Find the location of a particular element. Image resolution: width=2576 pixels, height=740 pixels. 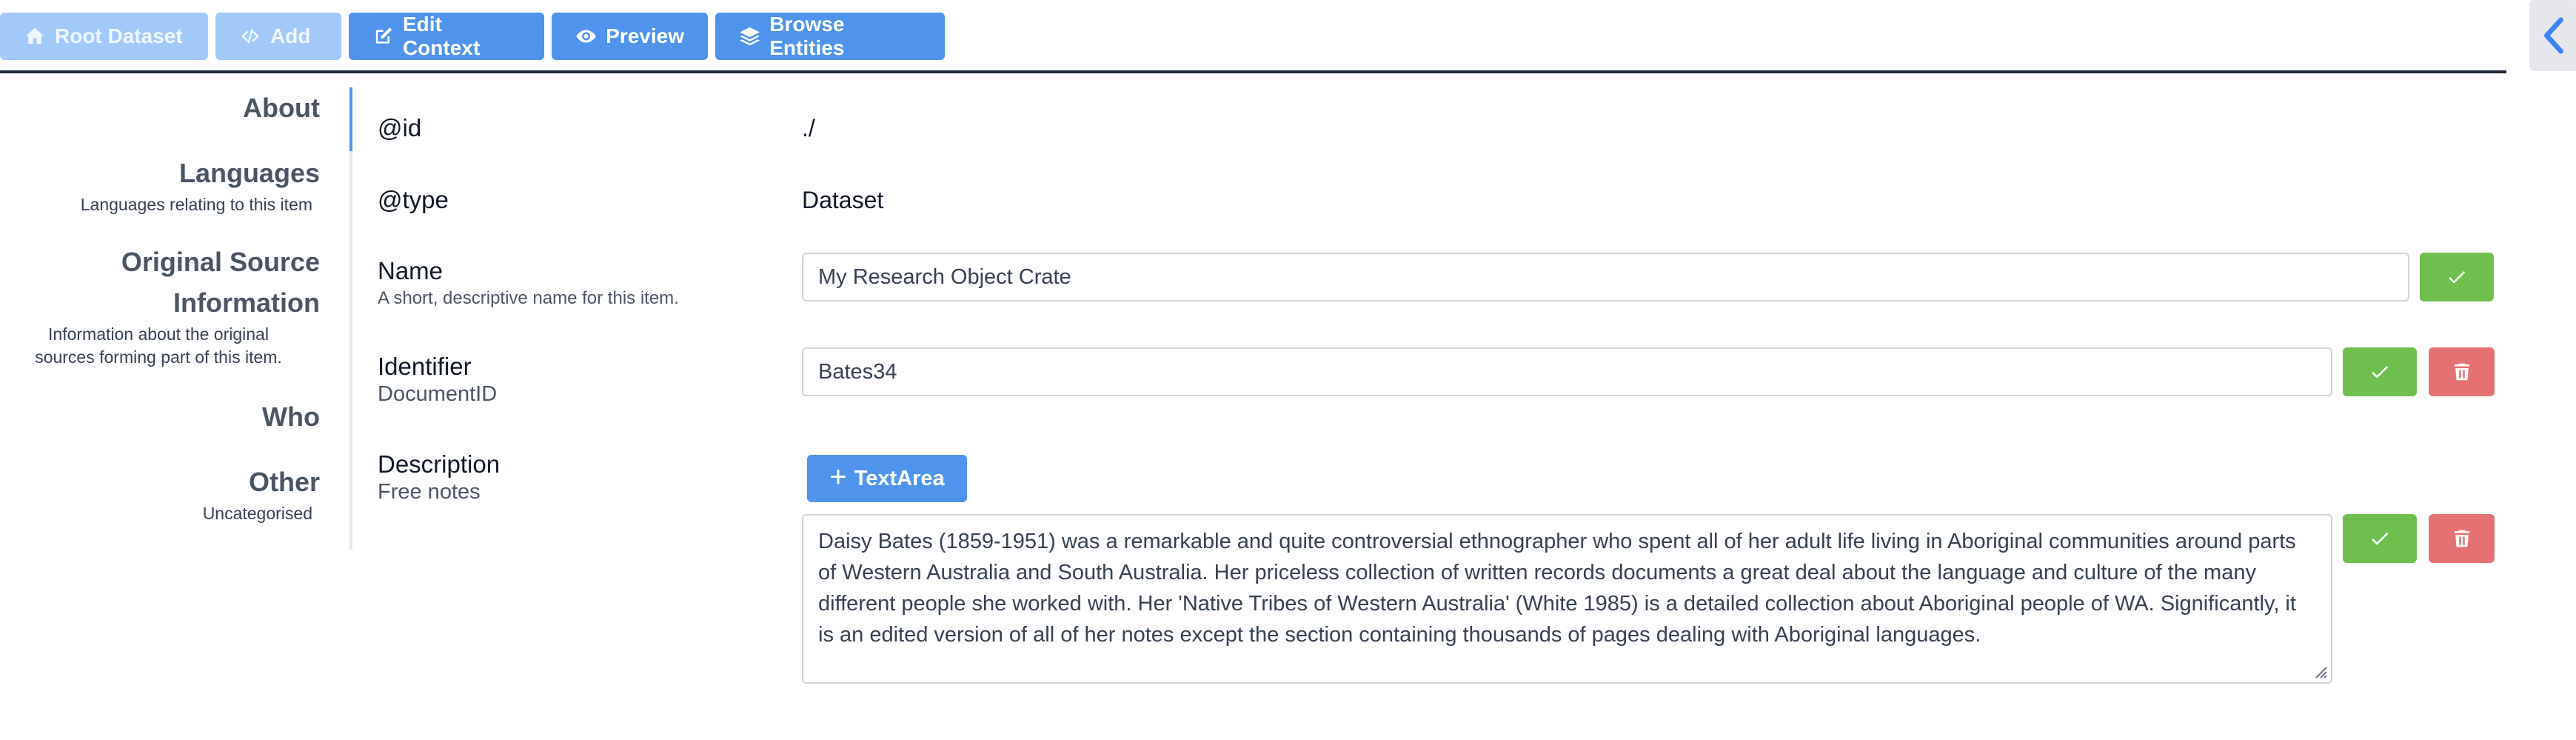

sidebar-item-who: Who is located at coordinates (291, 417).